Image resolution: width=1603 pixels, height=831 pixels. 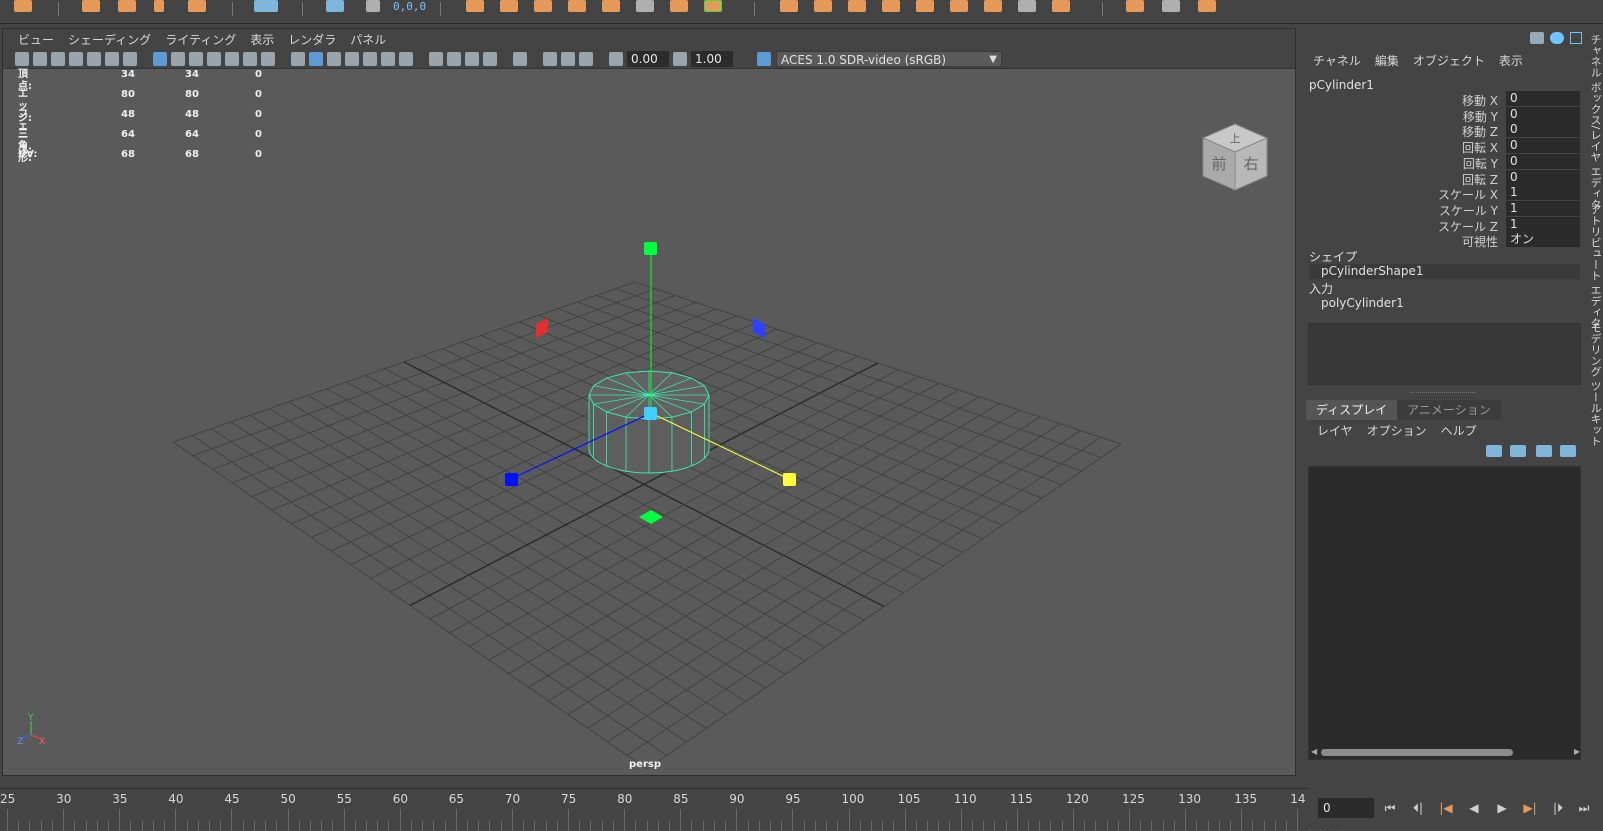 What do you see at coordinates (1449, 60) in the screenshot?
I see `menu-object: オブジェクト` at bounding box center [1449, 60].